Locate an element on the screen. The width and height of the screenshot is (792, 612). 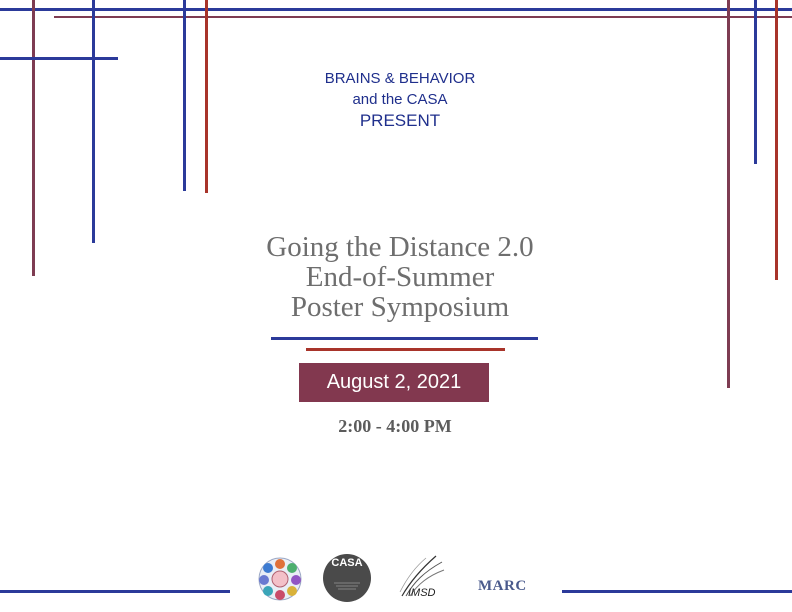
event-title-line-3: Poster Symposium is located at coordinates (400, 307).